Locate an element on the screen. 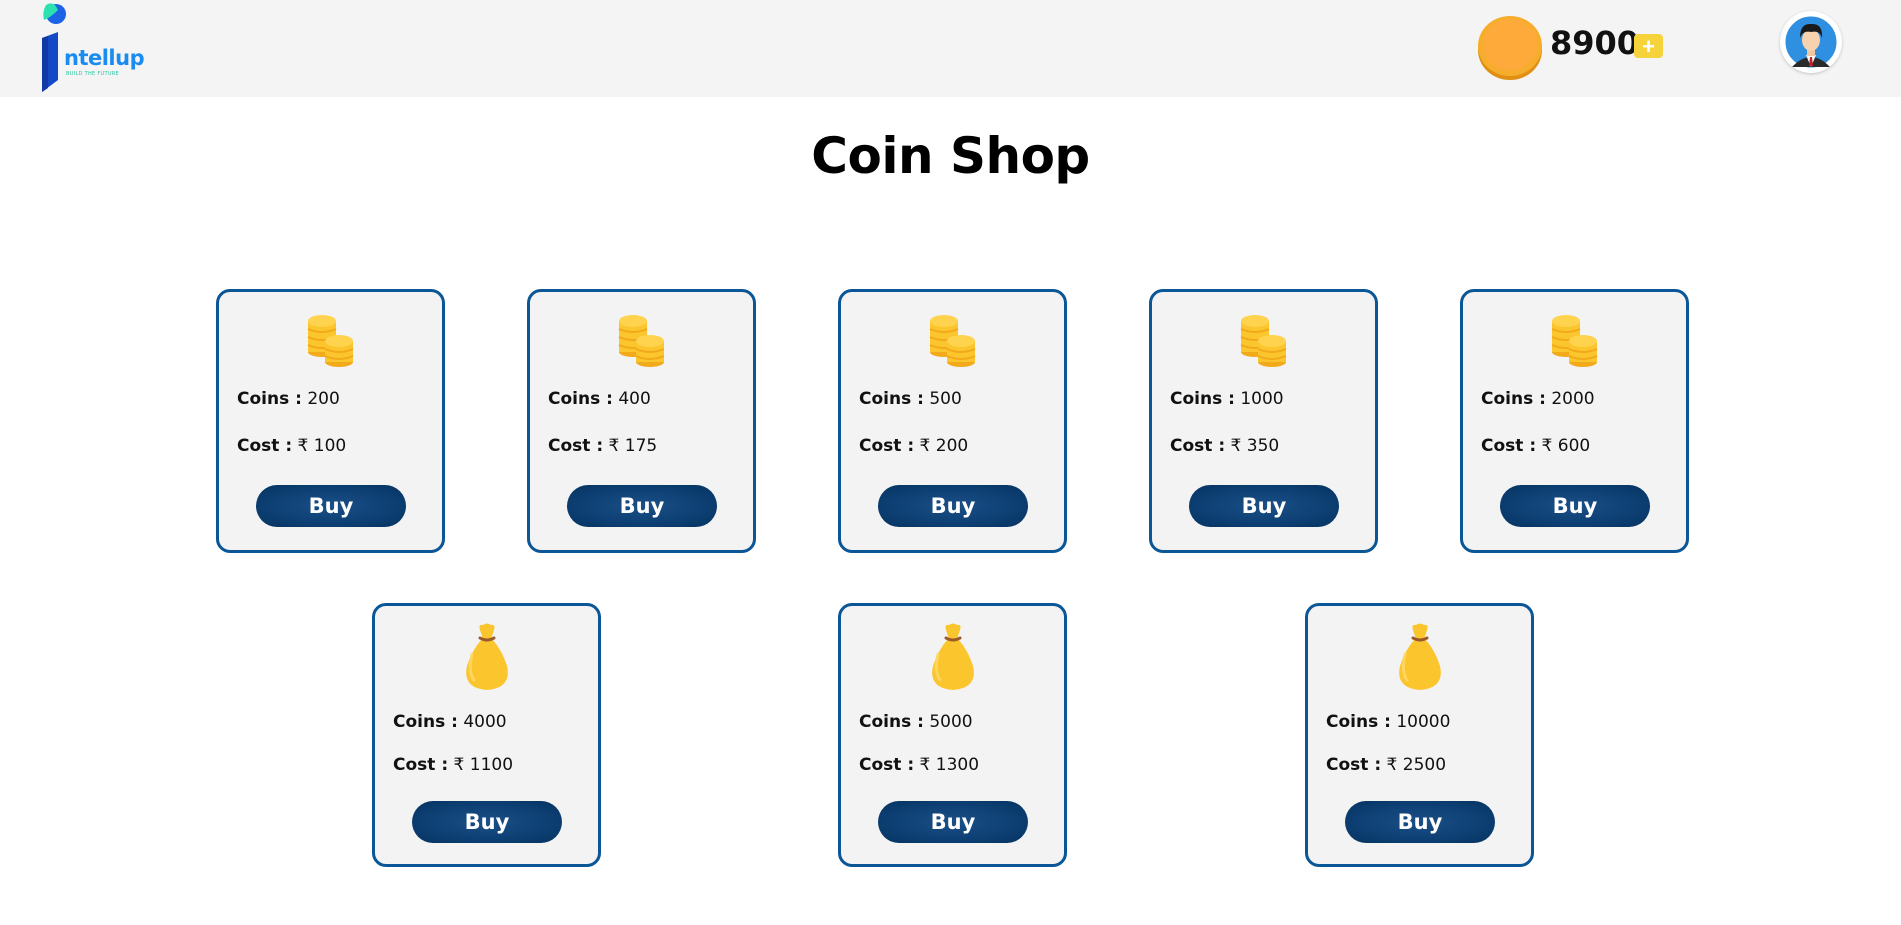 Image resolution: width=1901 pixels, height=925 pixels. coins-value: 200 is located at coordinates (323, 399).